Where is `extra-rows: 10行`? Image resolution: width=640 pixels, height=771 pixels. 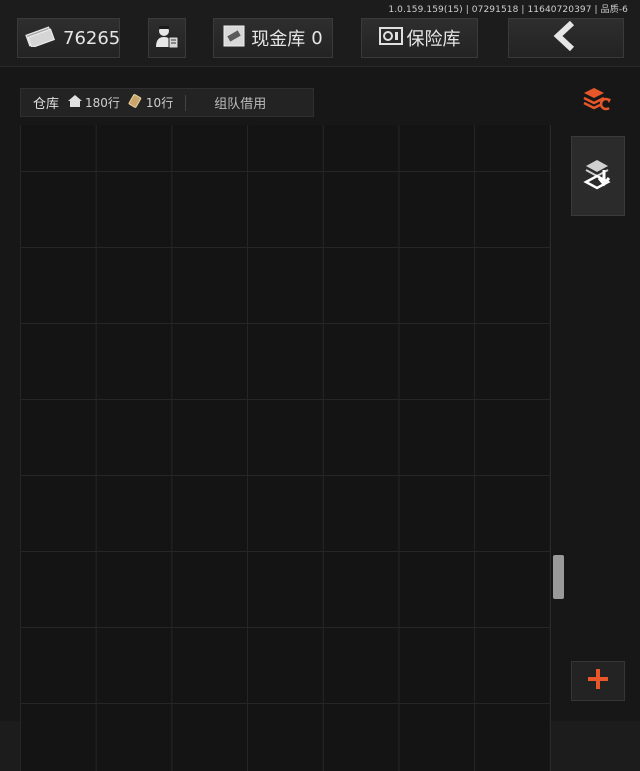 extra-rows: 10行 is located at coordinates (150, 102).